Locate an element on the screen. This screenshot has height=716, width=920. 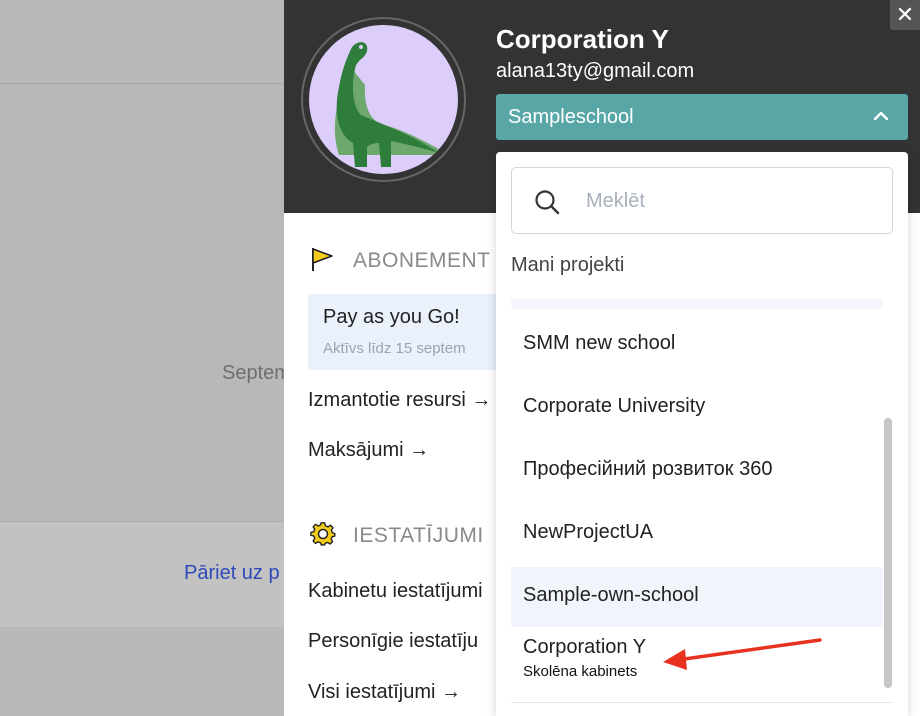
all-settings-link: Visi iestatījumi → is located at coordinates (384, 692).